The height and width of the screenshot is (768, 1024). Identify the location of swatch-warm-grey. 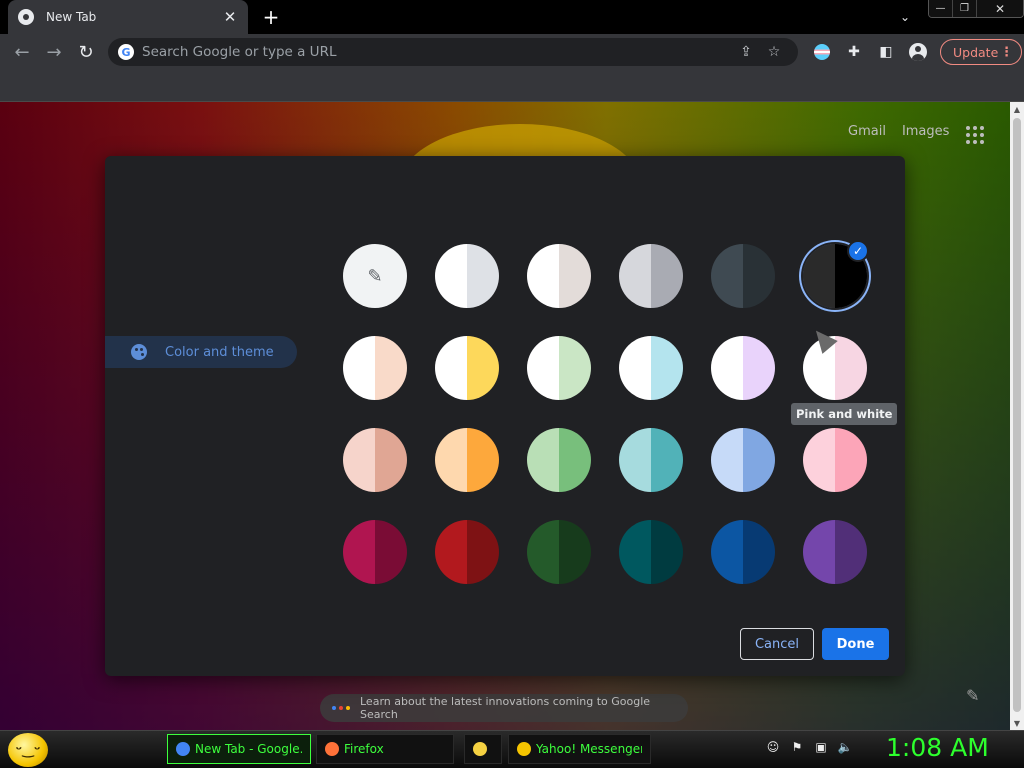
(559, 276).